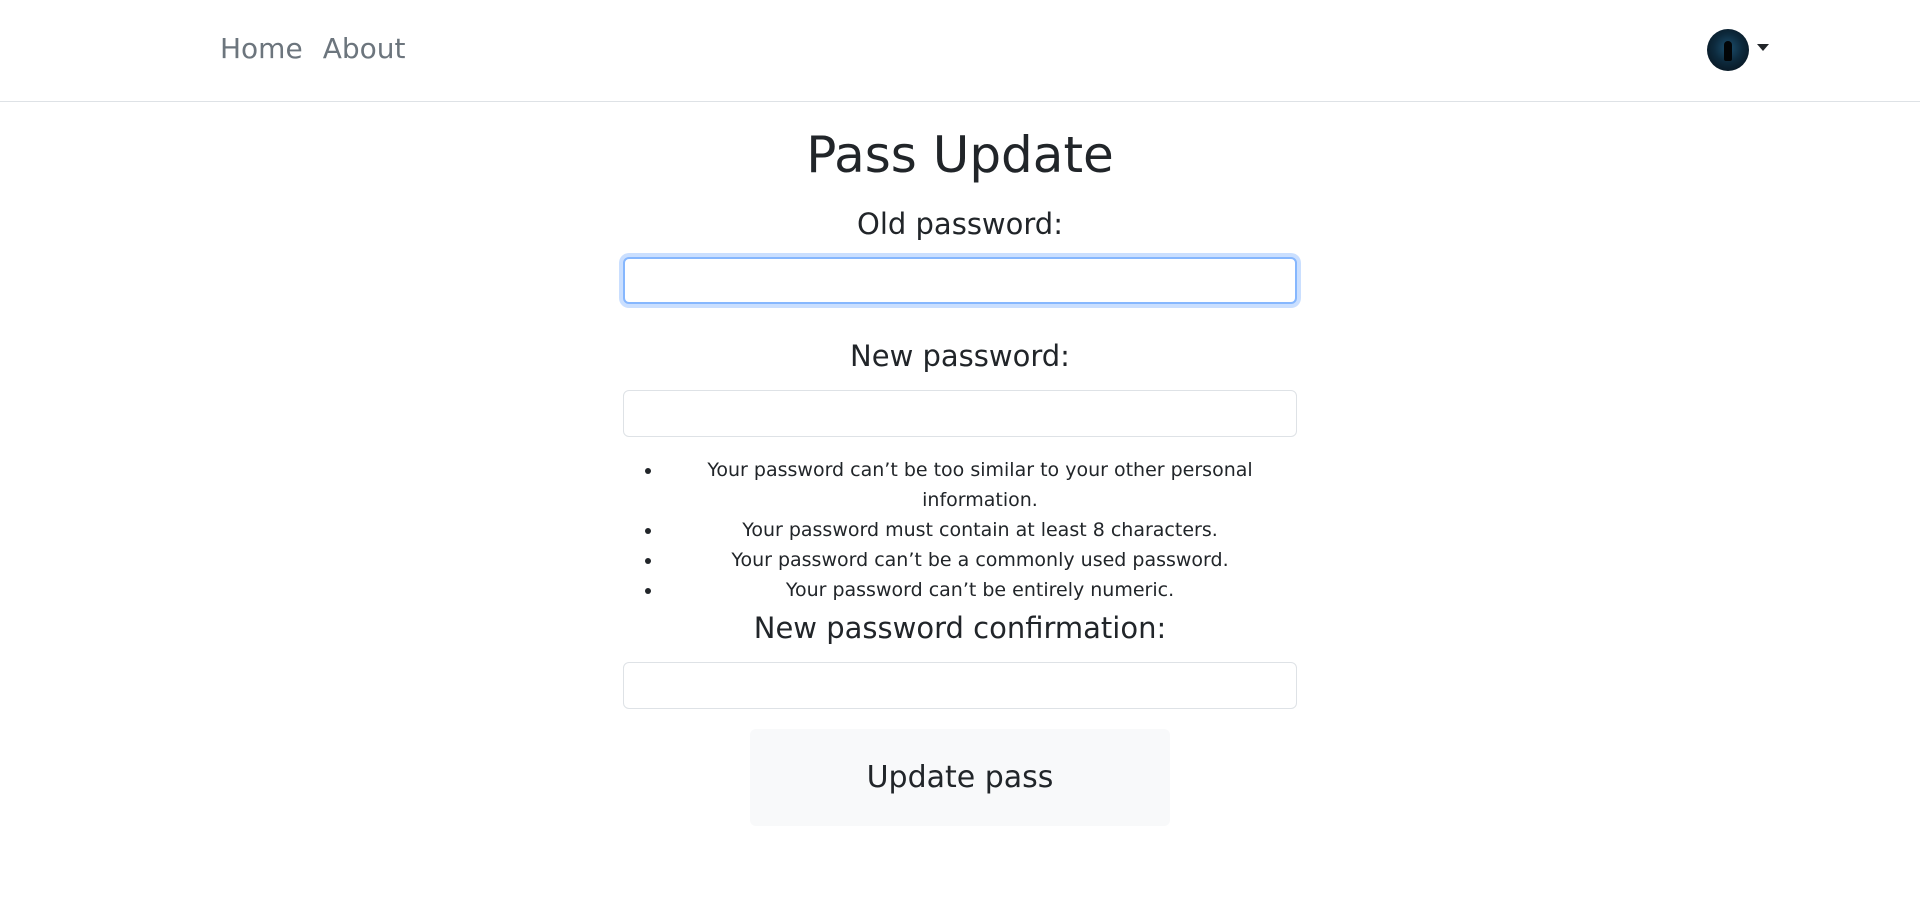 The height and width of the screenshot is (921, 1920). What do you see at coordinates (960, 224) in the screenshot?
I see `old-password-label: Old password:` at bounding box center [960, 224].